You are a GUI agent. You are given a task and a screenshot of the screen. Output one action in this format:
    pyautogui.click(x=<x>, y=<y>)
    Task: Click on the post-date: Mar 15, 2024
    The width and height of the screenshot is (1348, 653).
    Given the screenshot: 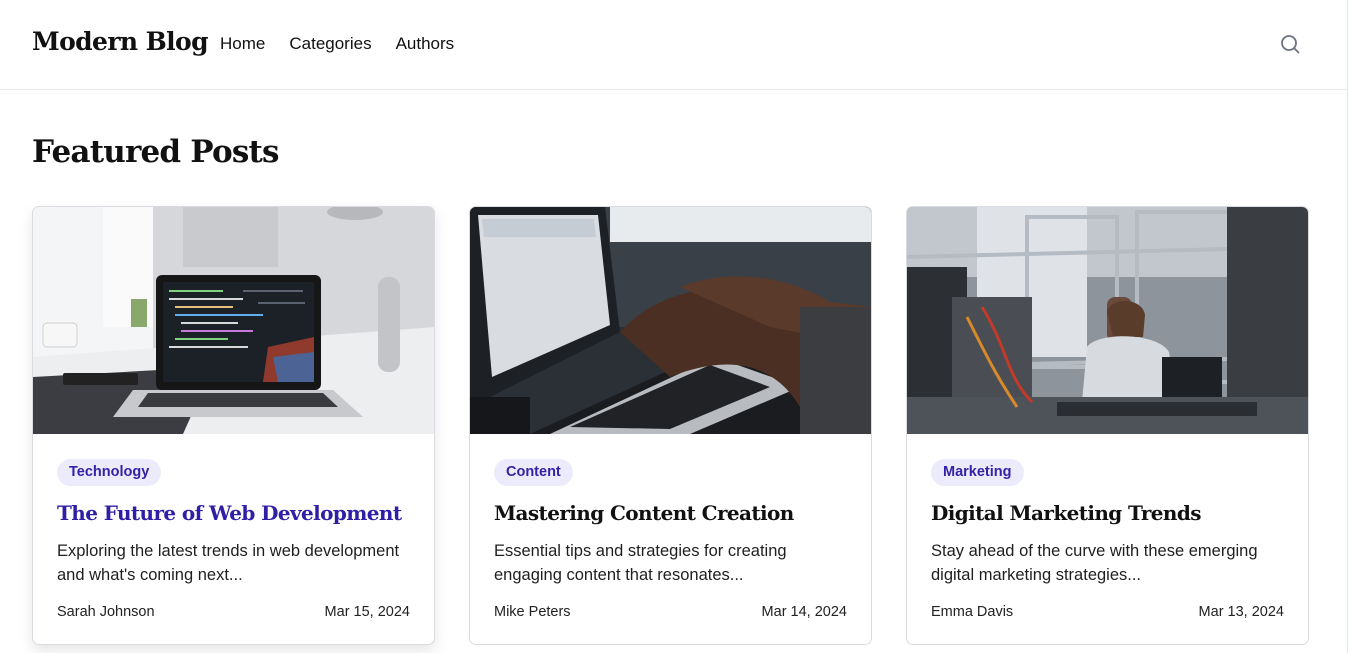 What is the action you would take?
    pyautogui.click(x=367, y=612)
    